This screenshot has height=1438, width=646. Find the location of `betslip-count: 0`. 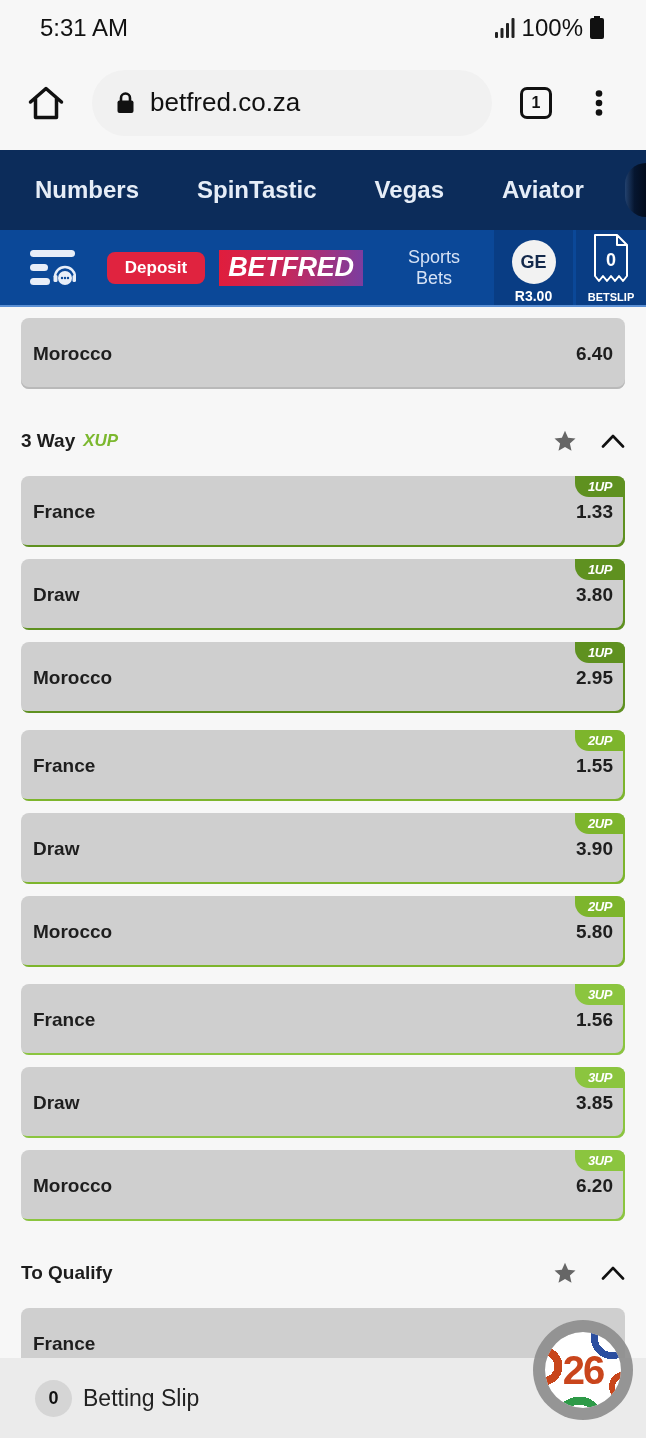

betslip-count: 0 is located at coordinates (611, 258).